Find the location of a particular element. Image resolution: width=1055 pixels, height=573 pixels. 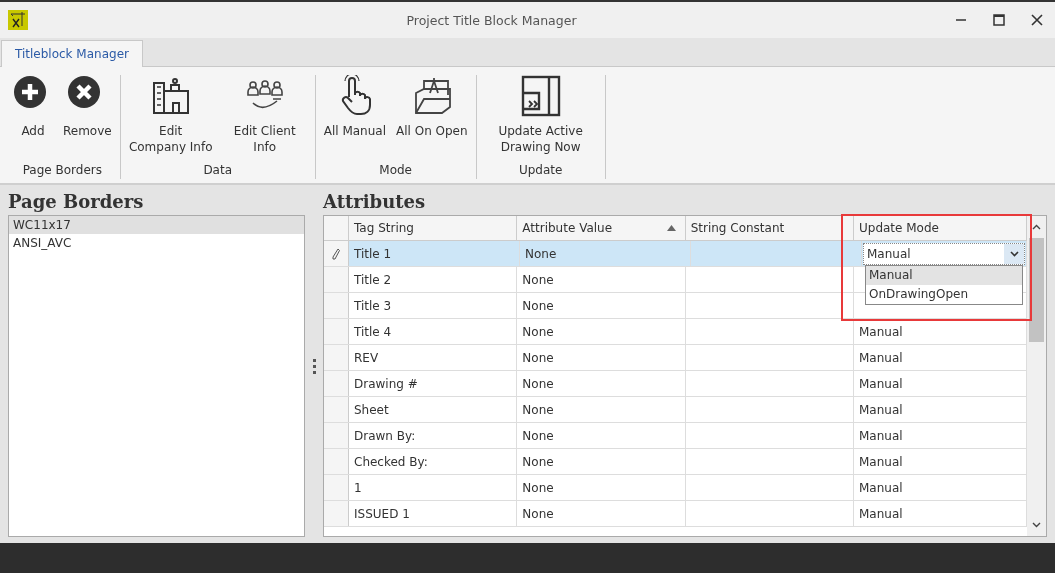

maximize-icon is located at coordinates (999, 20).